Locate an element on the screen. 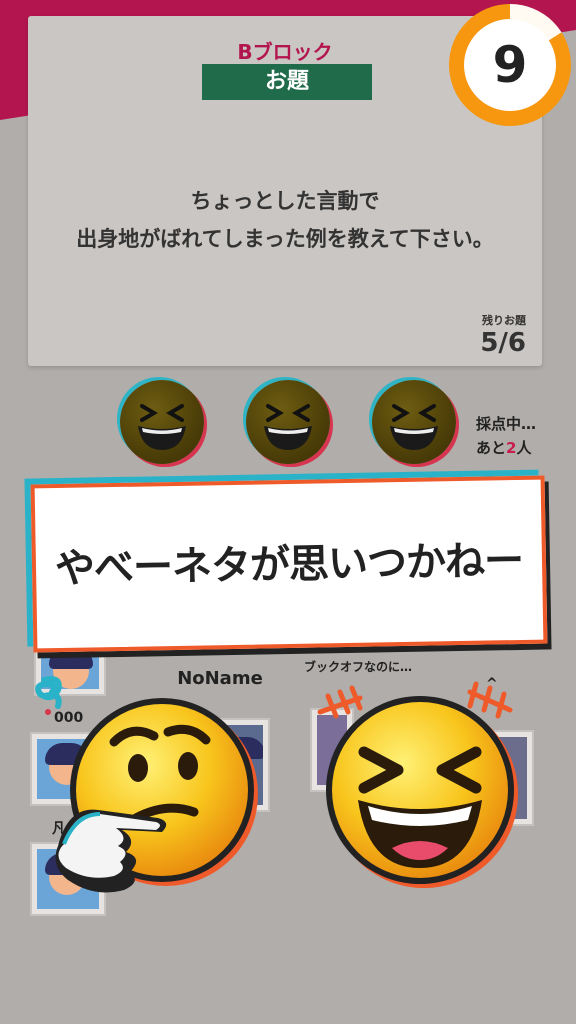 The image size is (576, 1024). countdown-timer: 9 is located at coordinates (510, 65).